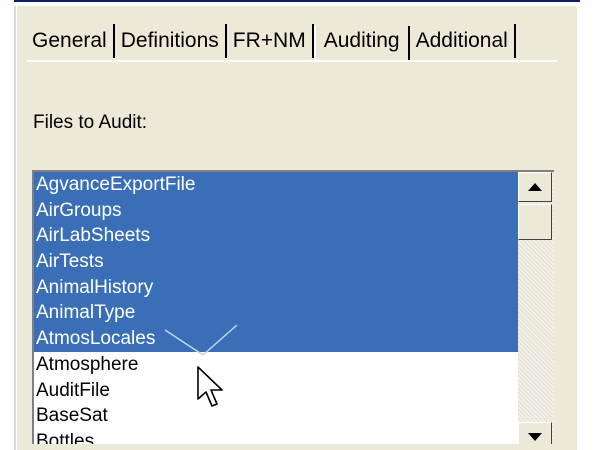 The image size is (597, 450). I want to click on files-to-audit-label: Files to Audit:, so click(90, 122).